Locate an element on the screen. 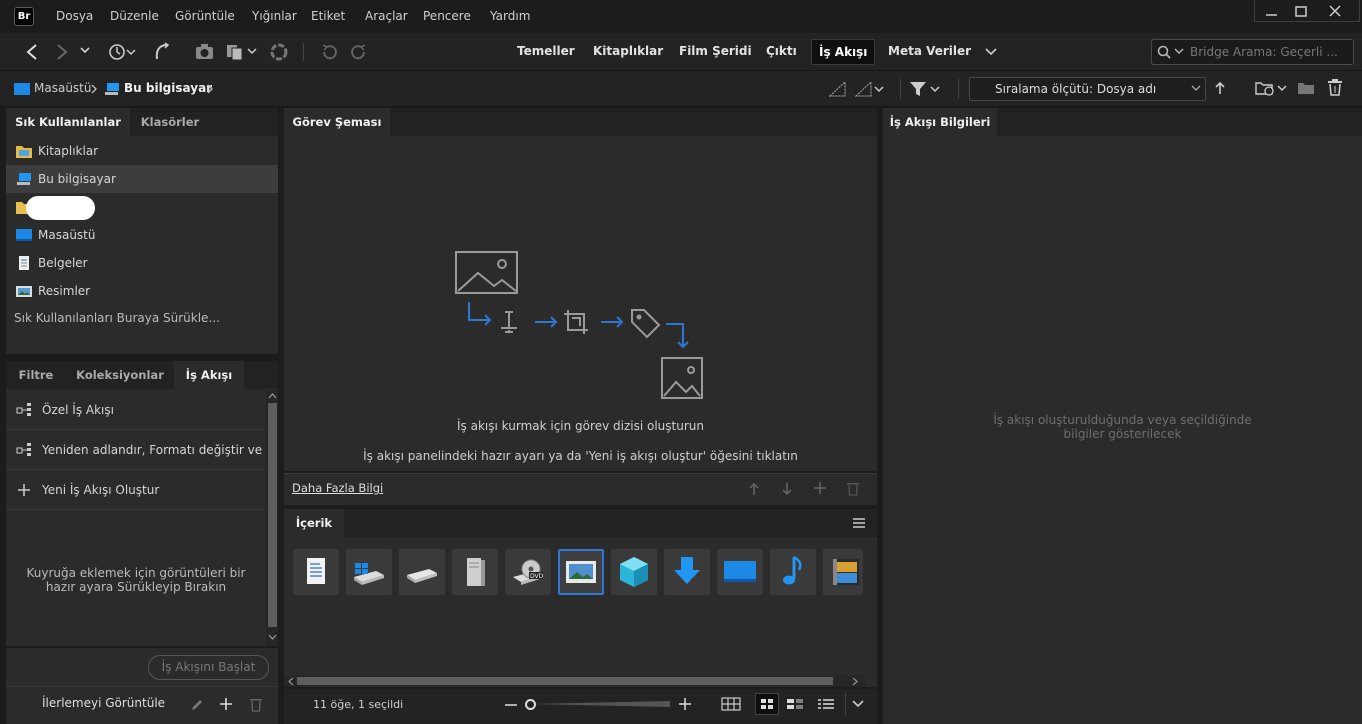 Image resolution: width=1362 pixels, height=724 pixels. rotate-left-icon is located at coordinates (329, 52).